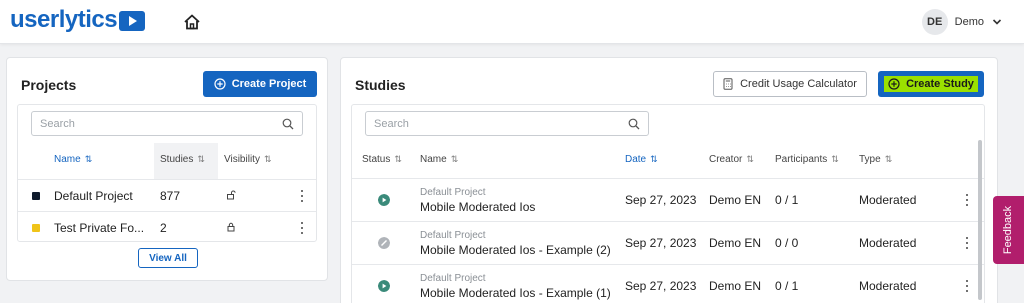  I want to click on project-row: Test Private Fo... 2, so click(167, 226).